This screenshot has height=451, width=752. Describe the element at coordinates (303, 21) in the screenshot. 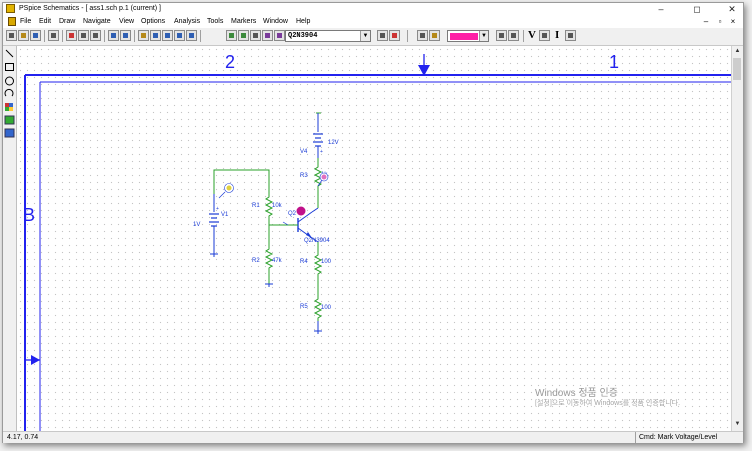

I see `menu-help: Help` at that location.